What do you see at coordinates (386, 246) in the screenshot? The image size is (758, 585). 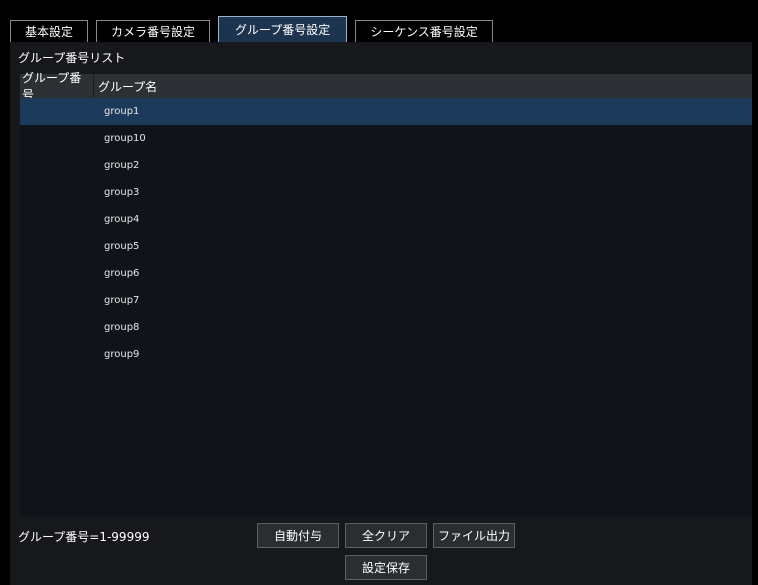 I see `table-row: group5` at bounding box center [386, 246].